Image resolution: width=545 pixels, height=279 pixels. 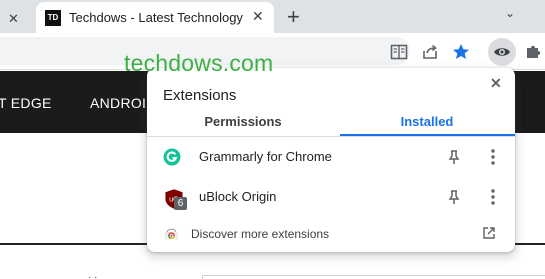 I want to click on reading-list-icon, so click(x=399, y=52).